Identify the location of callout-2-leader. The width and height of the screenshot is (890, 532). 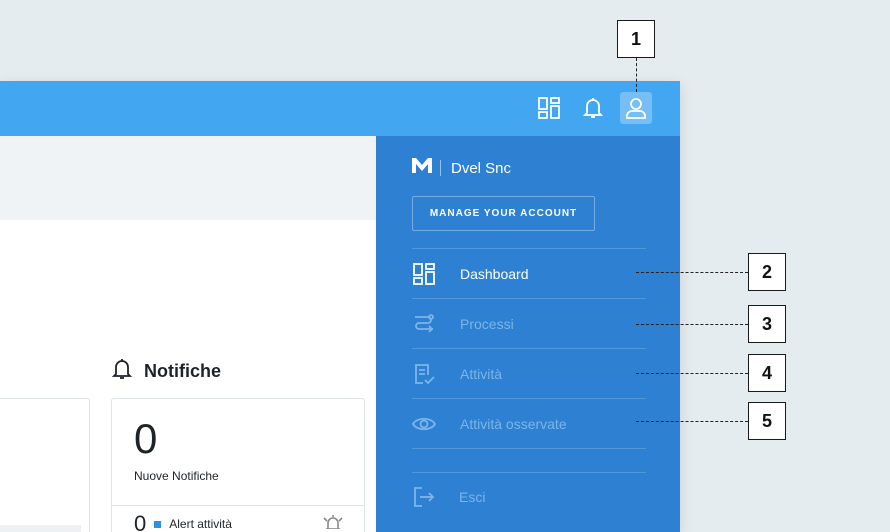
(692, 272).